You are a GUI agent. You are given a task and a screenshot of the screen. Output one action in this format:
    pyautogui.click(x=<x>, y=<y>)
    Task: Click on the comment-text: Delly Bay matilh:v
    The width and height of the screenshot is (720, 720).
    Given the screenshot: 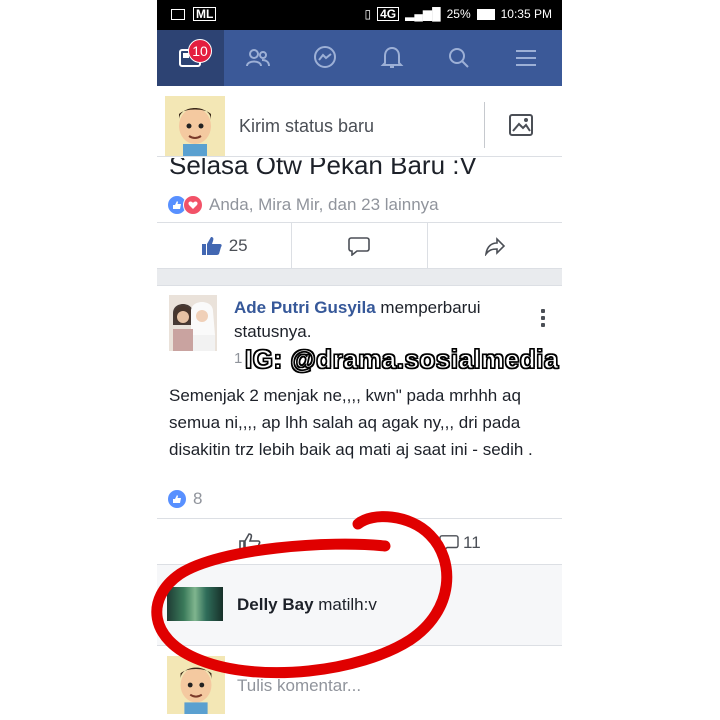 What is the action you would take?
    pyautogui.click(x=307, y=605)
    